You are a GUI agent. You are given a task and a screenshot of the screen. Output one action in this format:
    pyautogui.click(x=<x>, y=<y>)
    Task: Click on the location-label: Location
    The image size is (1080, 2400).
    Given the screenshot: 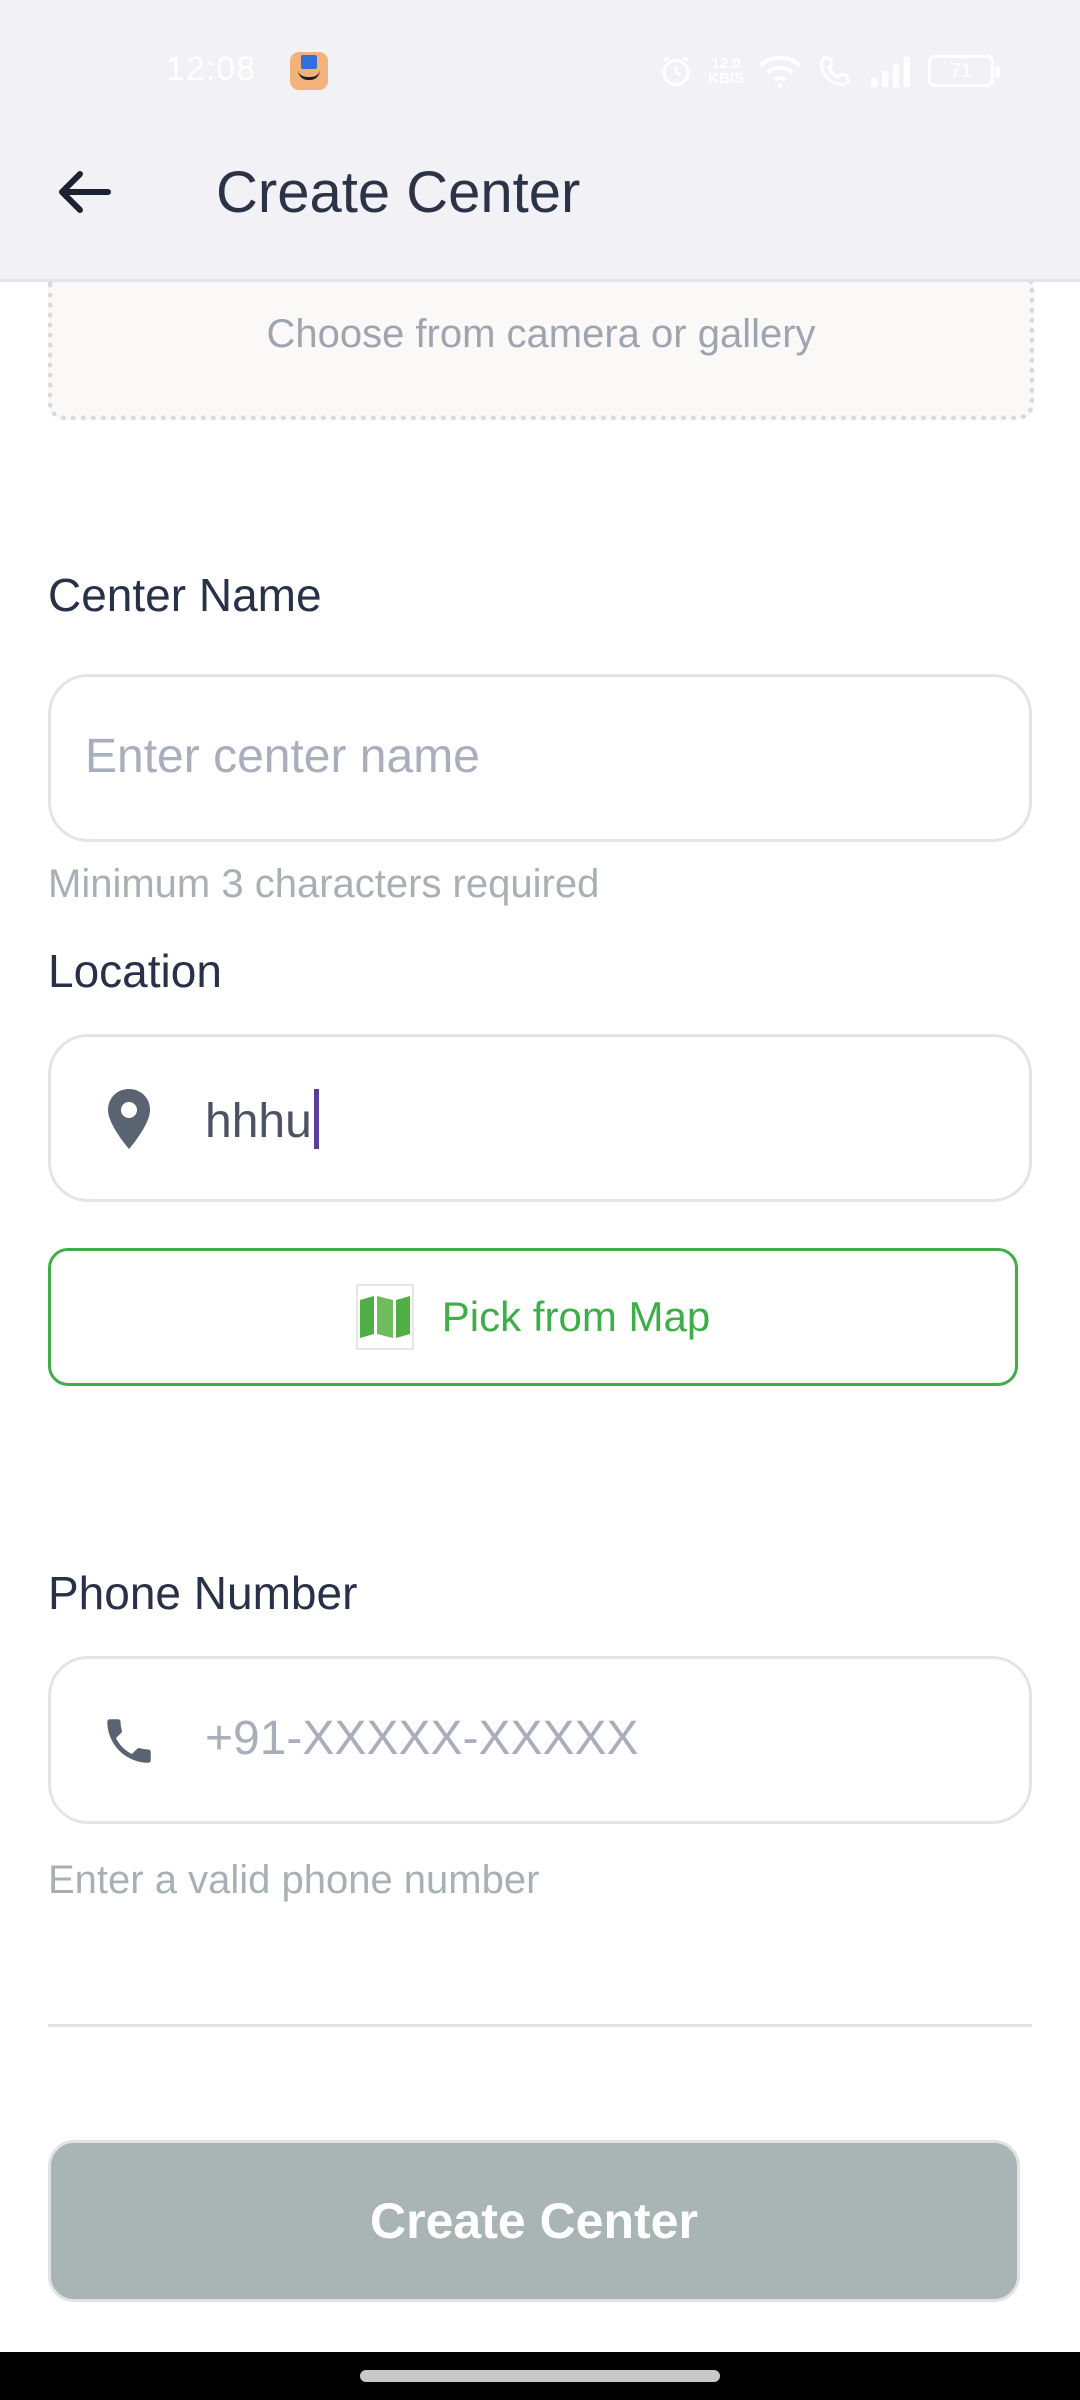 What is the action you would take?
    pyautogui.click(x=135, y=971)
    